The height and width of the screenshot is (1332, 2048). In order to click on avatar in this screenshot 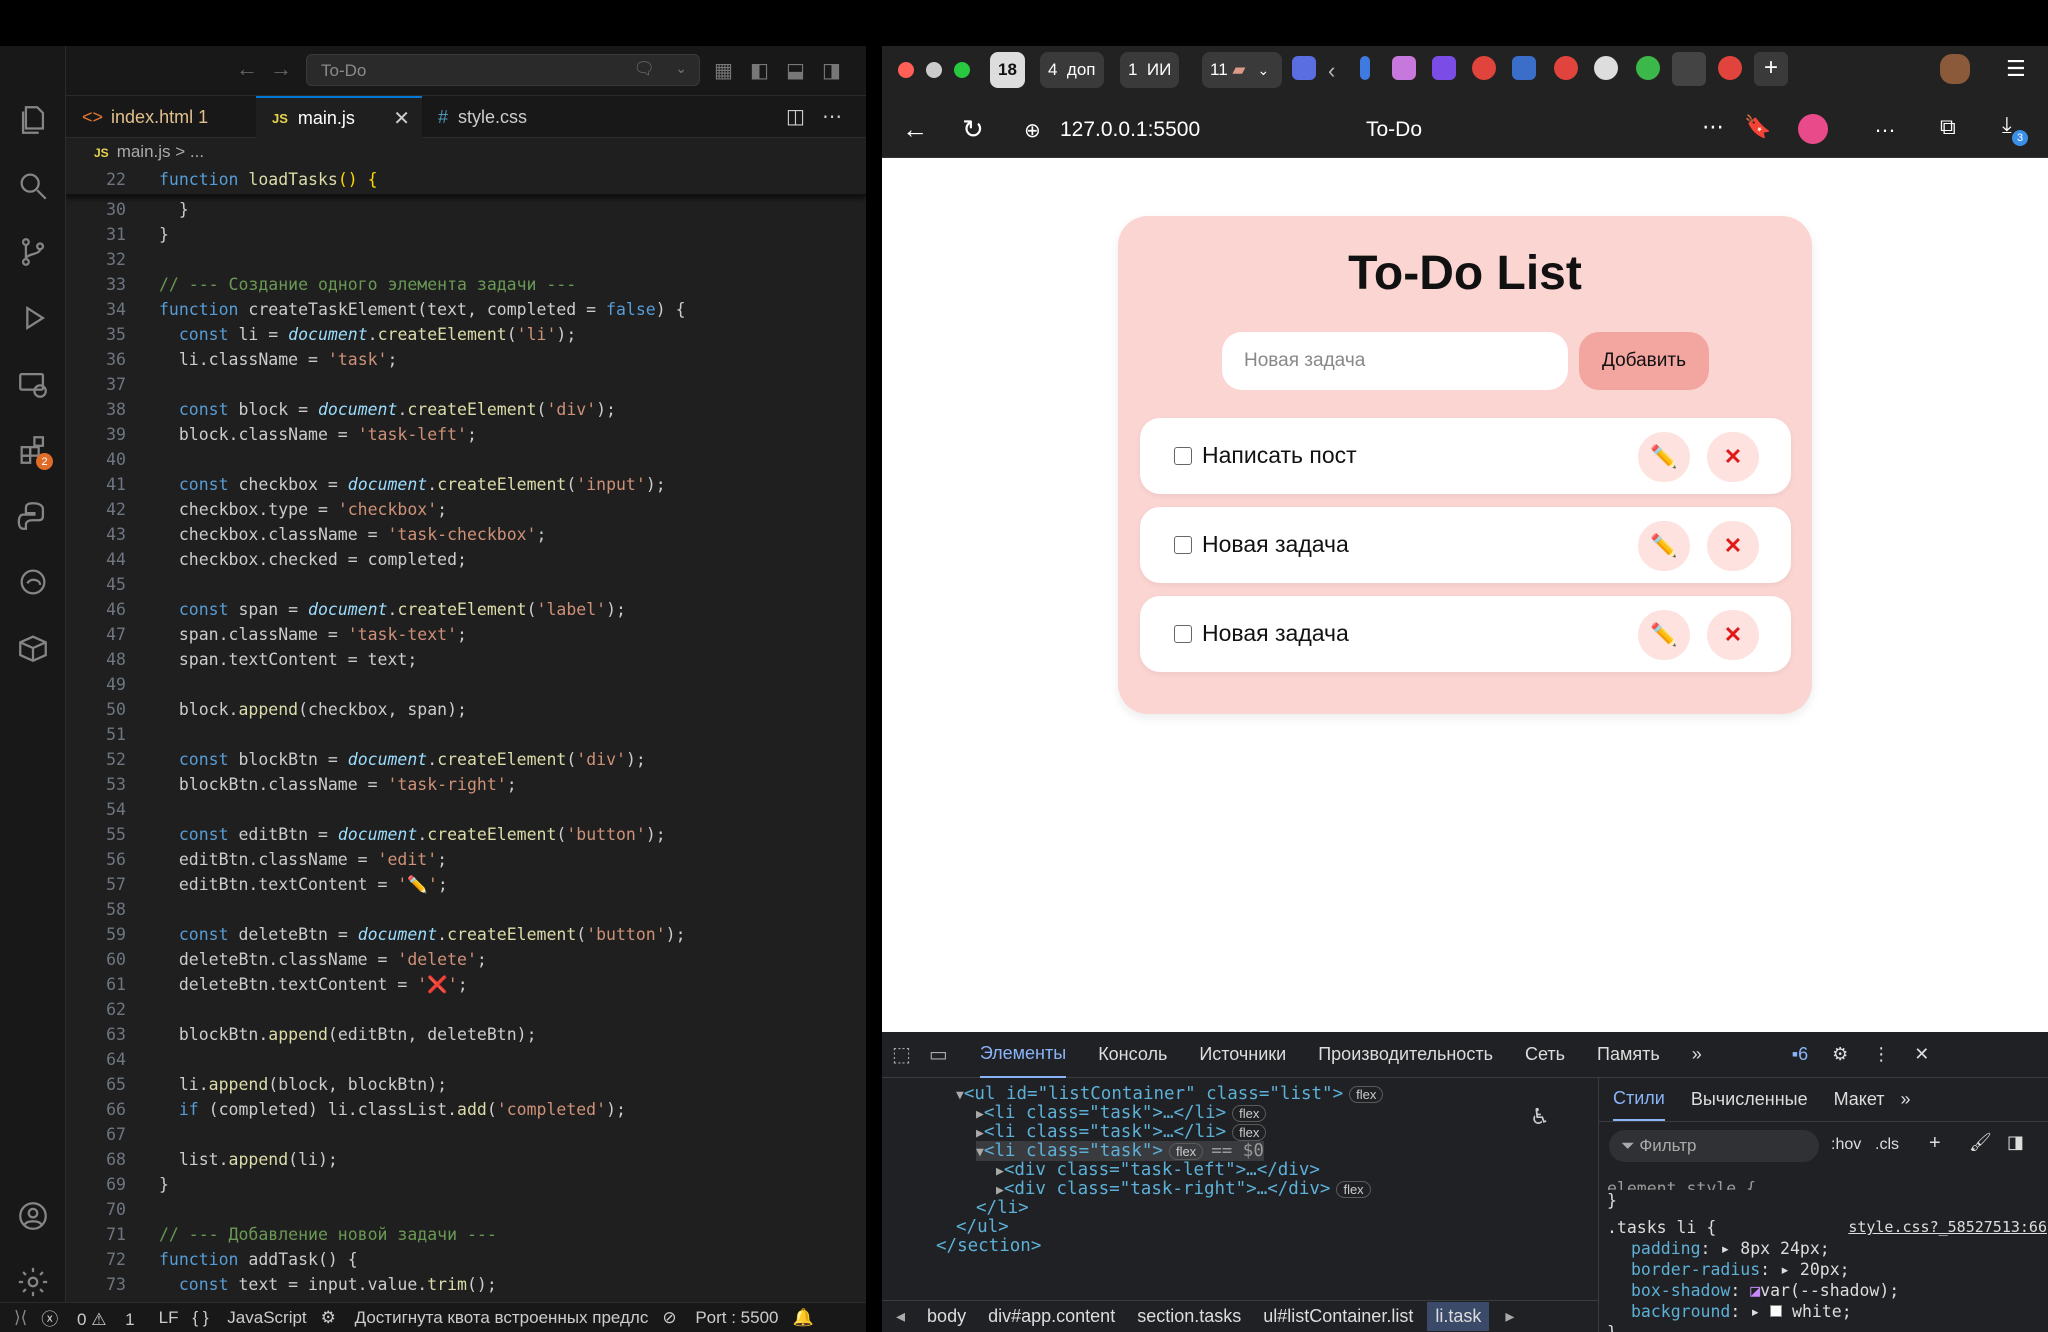, I will do `click(1955, 69)`.